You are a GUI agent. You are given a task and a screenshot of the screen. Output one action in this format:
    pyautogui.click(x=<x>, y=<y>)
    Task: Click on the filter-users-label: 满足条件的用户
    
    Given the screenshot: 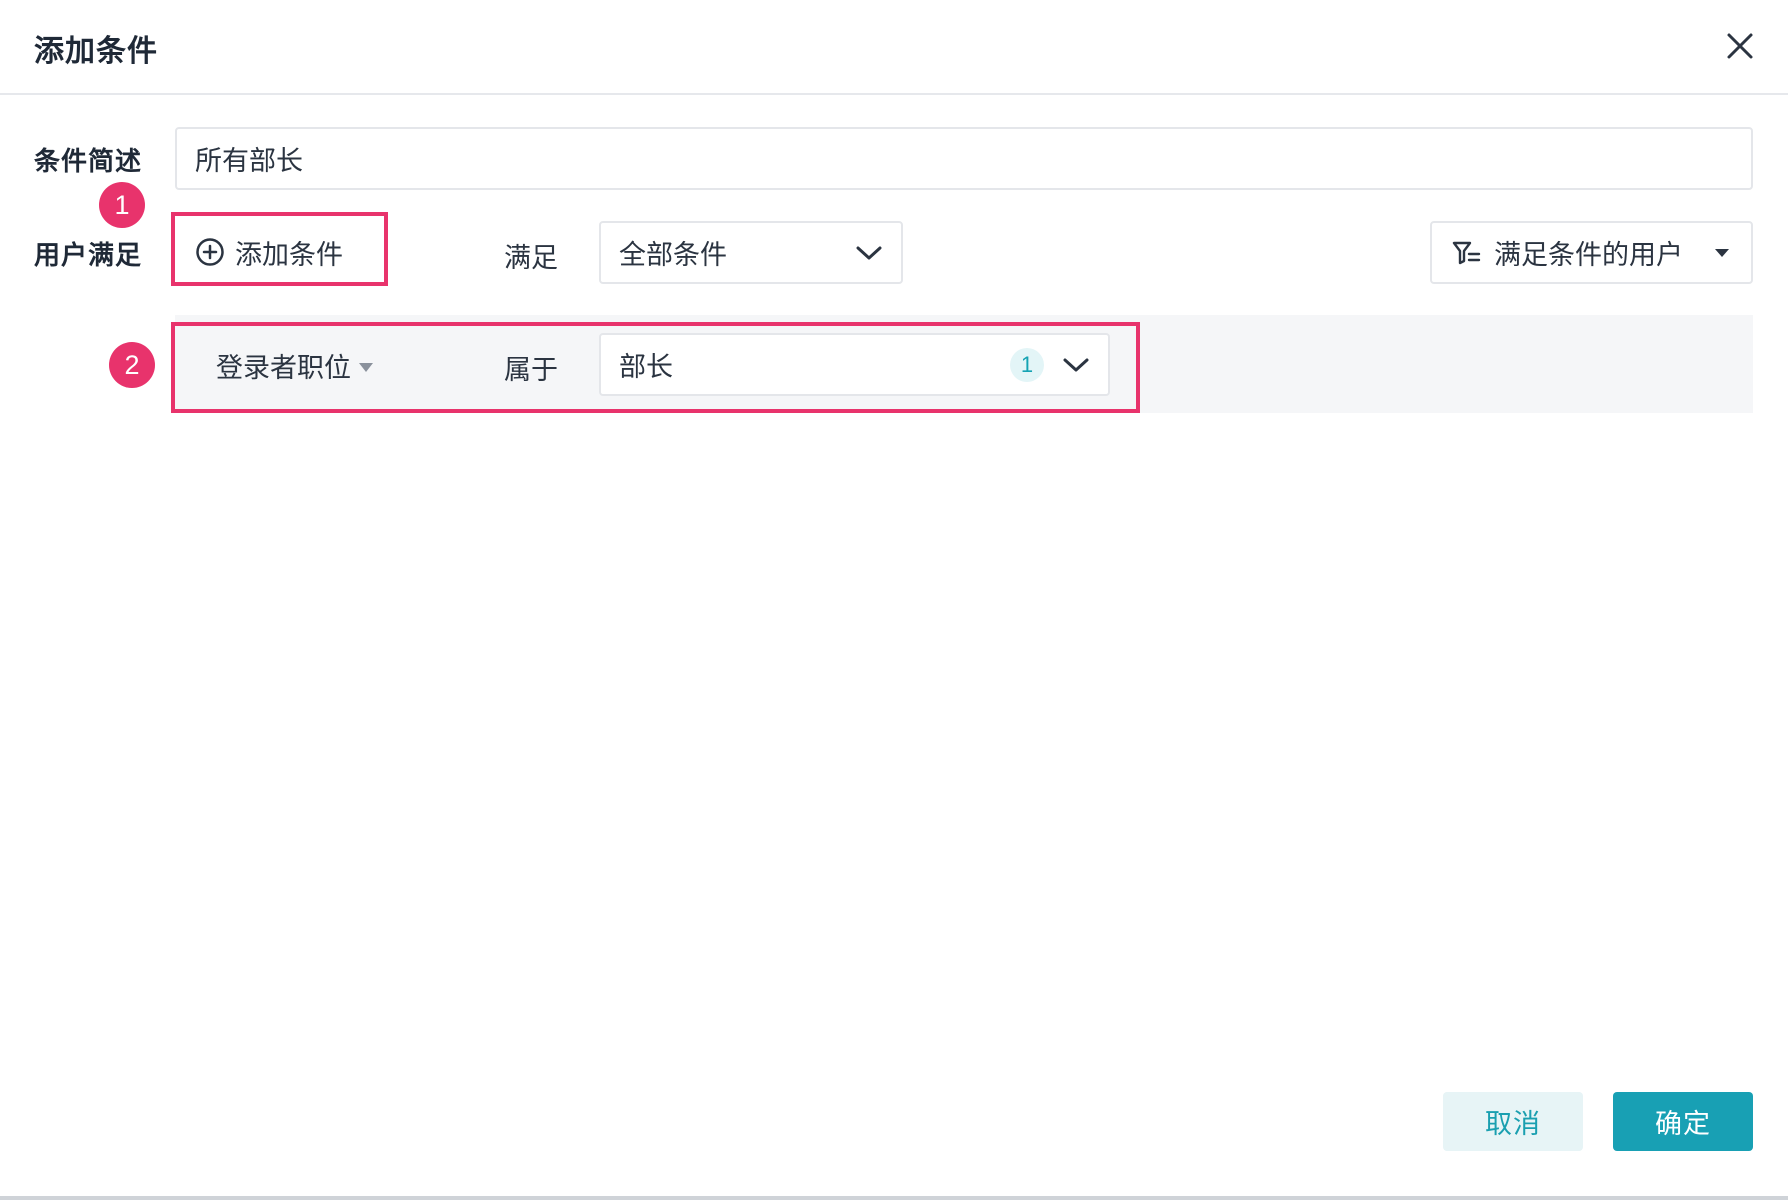 What is the action you would take?
    pyautogui.click(x=1588, y=255)
    